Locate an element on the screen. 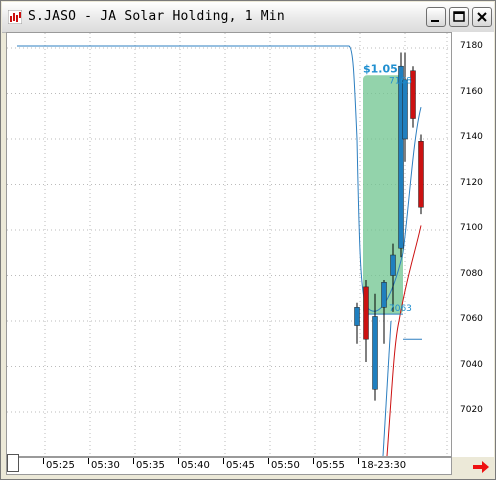  time-tick-label: 18-23:30 is located at coordinates (384, 465).